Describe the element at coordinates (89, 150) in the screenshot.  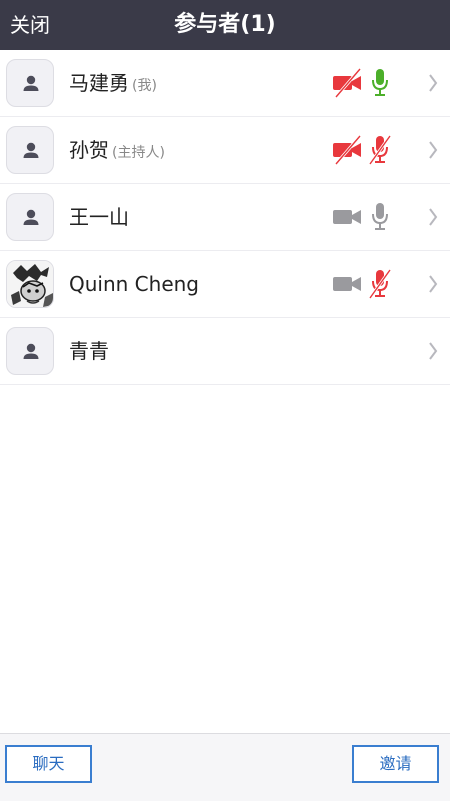
I see `participant-name-text: 孙贺` at that location.